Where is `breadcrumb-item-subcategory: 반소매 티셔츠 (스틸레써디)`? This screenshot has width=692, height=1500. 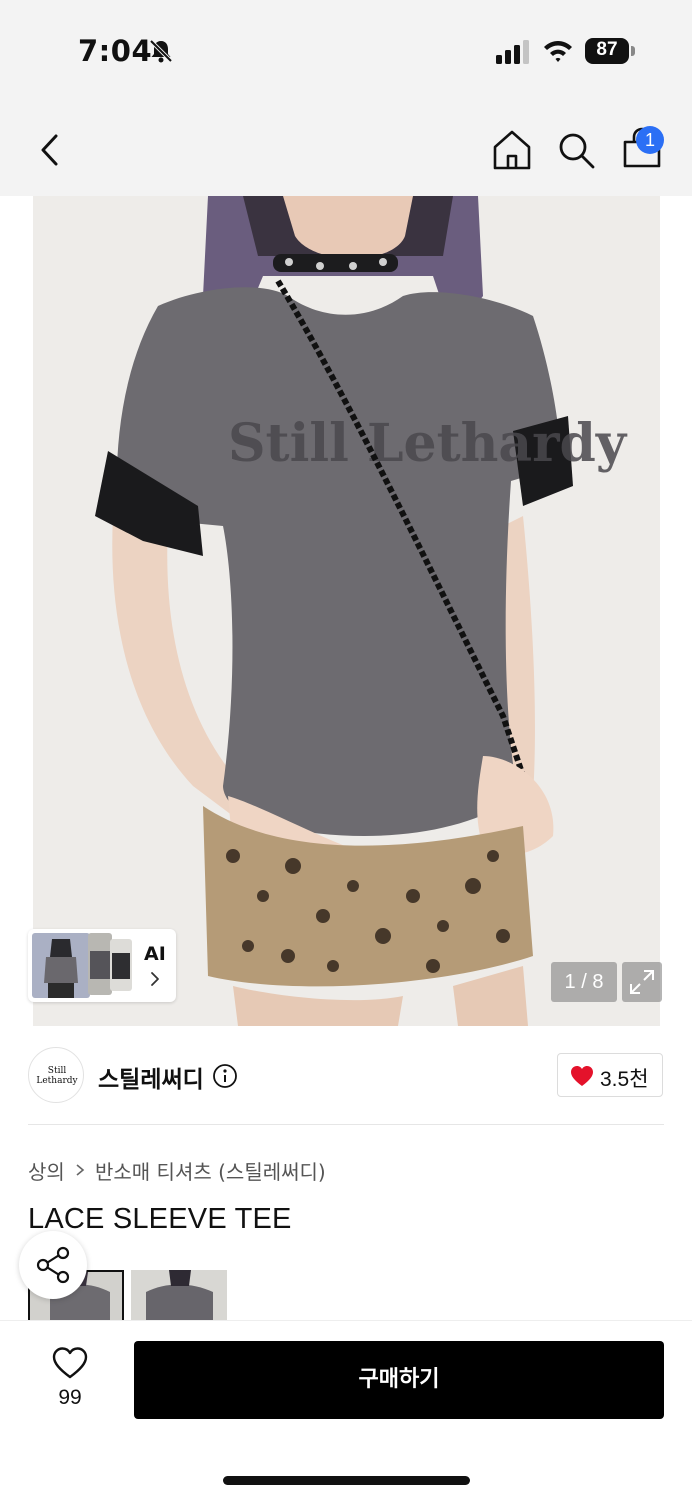 breadcrumb-item-subcategory: 반소매 티셔츠 (스틸레써디) is located at coordinates (210, 1170).